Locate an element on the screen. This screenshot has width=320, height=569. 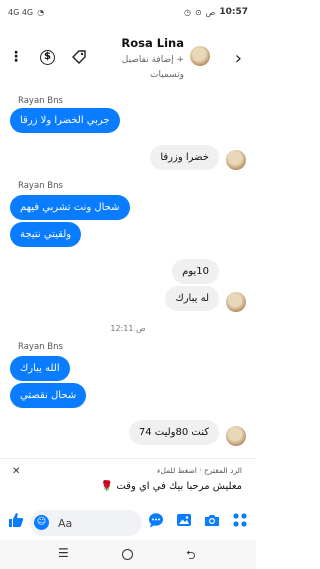
emoji-icon: ☺ is located at coordinates (41, 522).